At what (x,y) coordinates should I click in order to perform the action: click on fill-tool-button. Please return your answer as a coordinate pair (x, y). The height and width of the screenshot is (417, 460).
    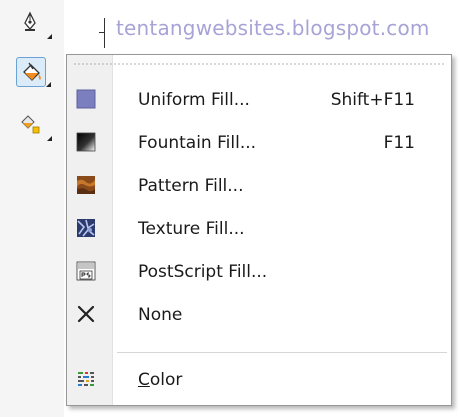
    Looking at the image, I should click on (33, 72).